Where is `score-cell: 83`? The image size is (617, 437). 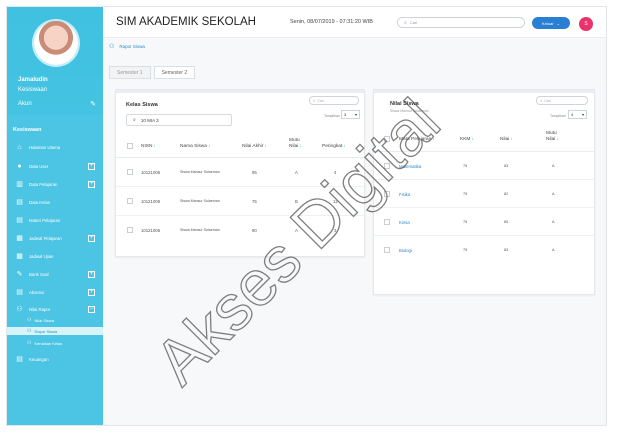 score-cell: 83 is located at coordinates (506, 166).